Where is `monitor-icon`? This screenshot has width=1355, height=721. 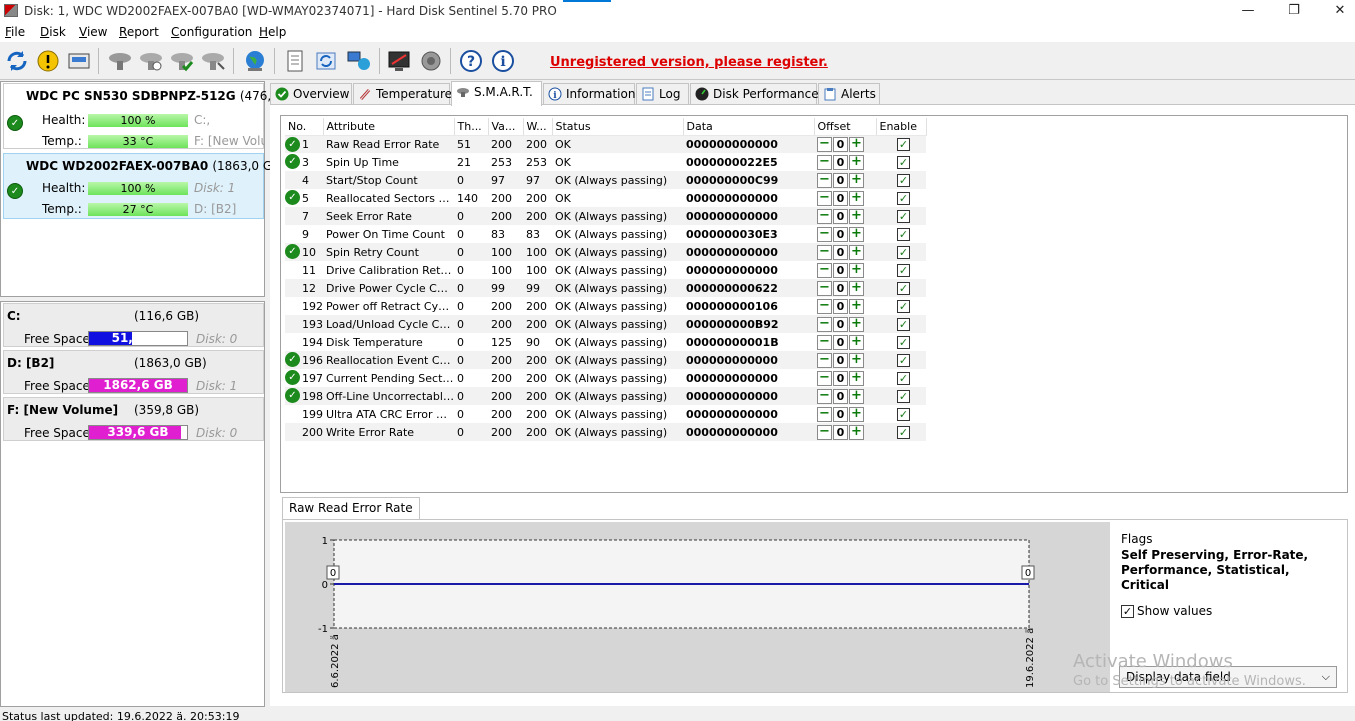 monitor-icon is located at coordinates (400, 61).